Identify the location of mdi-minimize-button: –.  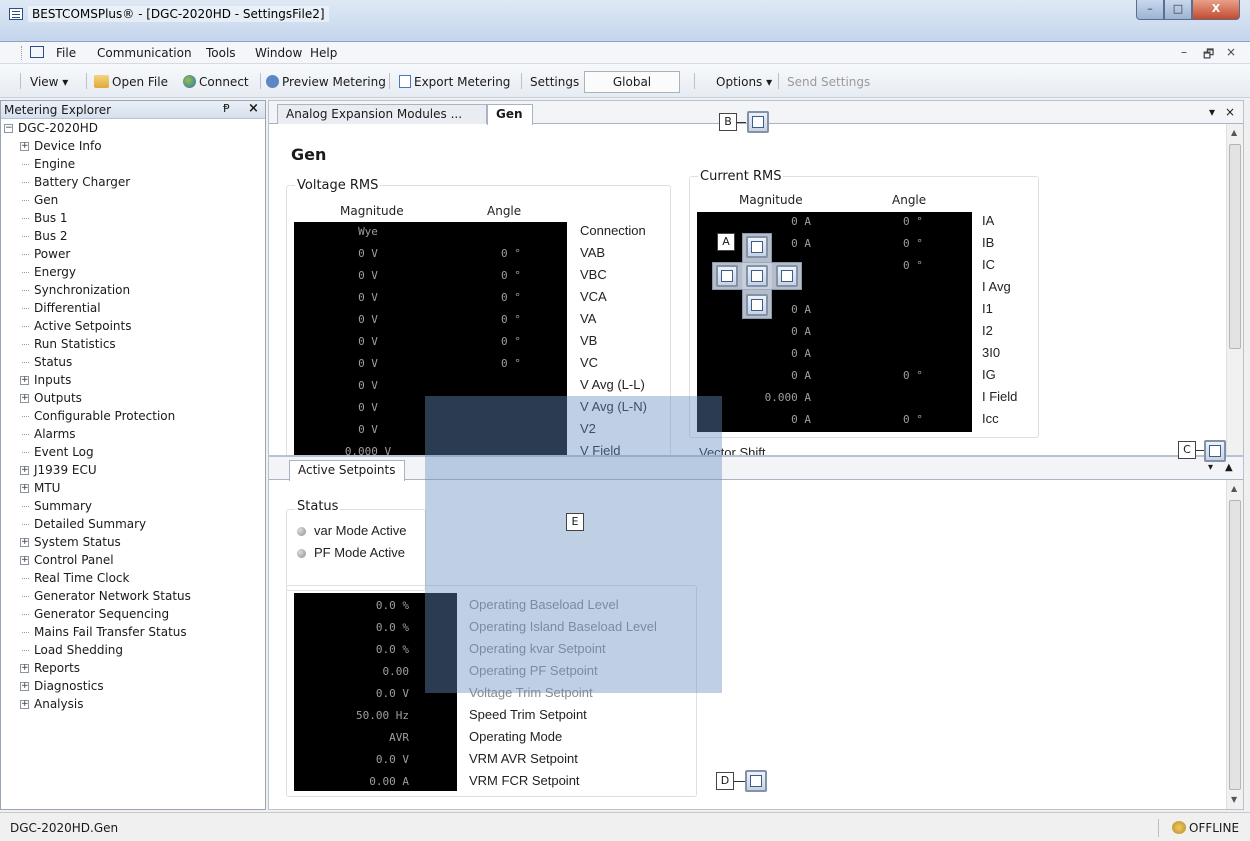
(1184, 52).